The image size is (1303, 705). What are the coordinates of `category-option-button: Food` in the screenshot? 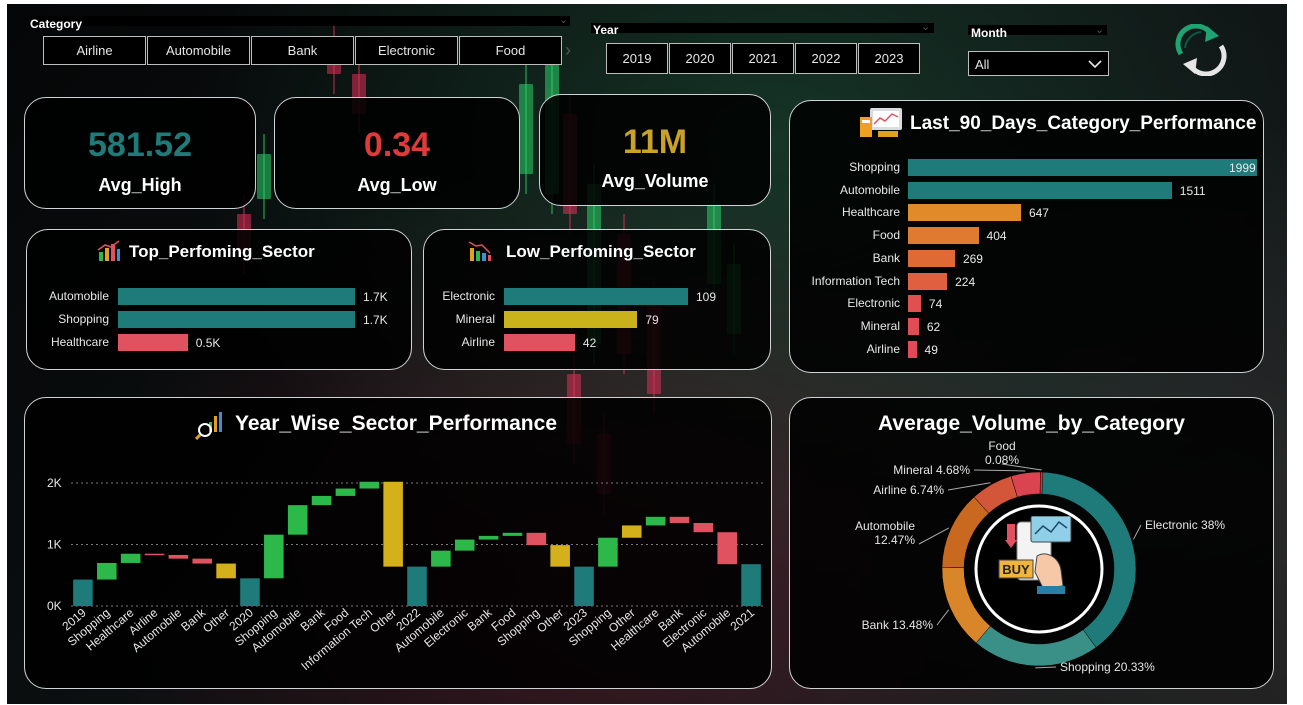 It's located at (510, 50).